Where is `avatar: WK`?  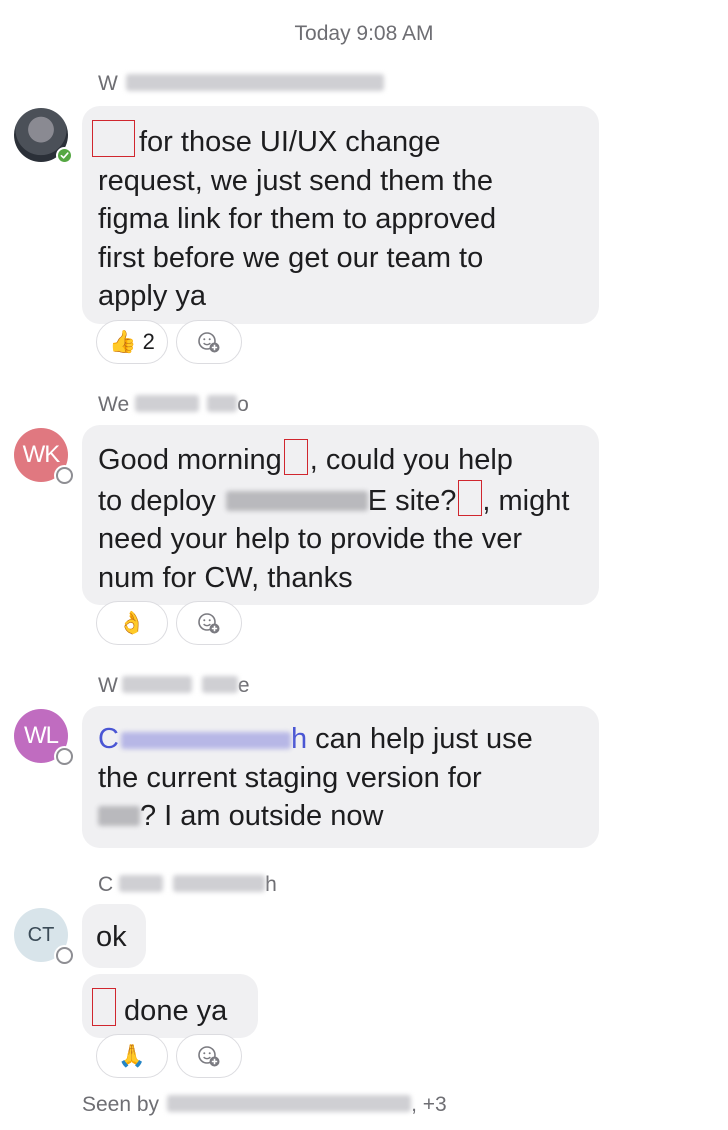 avatar: WK is located at coordinates (43, 456).